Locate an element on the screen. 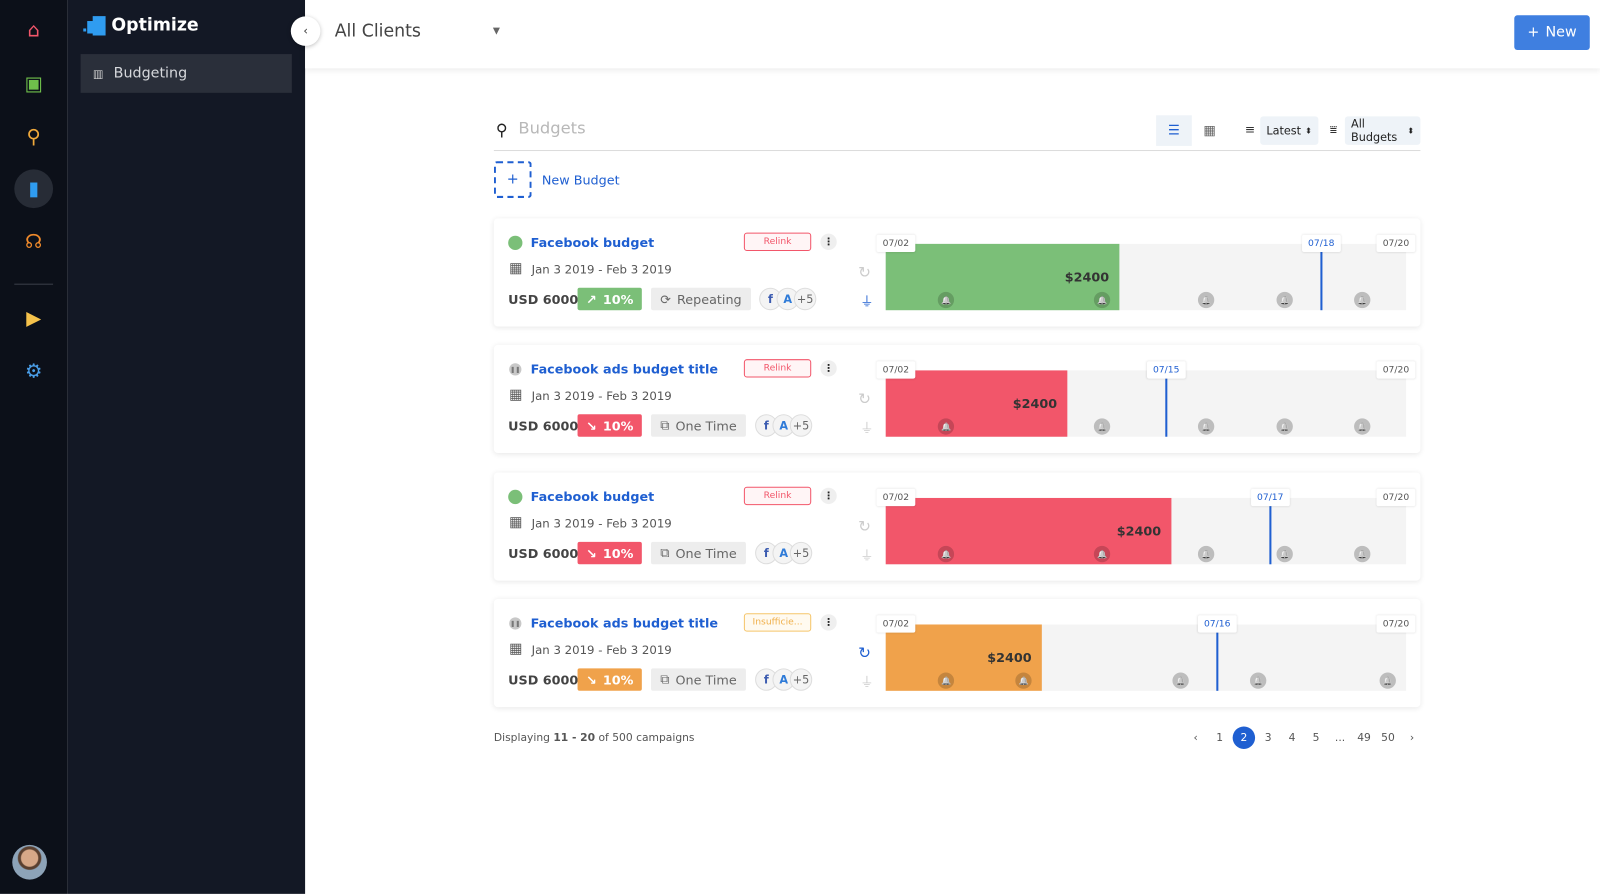 This screenshot has height=894, width=1600. budget-timeline: $2400 🔔 🔔 🔔 🔔 🔔 07/02 07/20 07/17 is located at coordinates (1146, 526).